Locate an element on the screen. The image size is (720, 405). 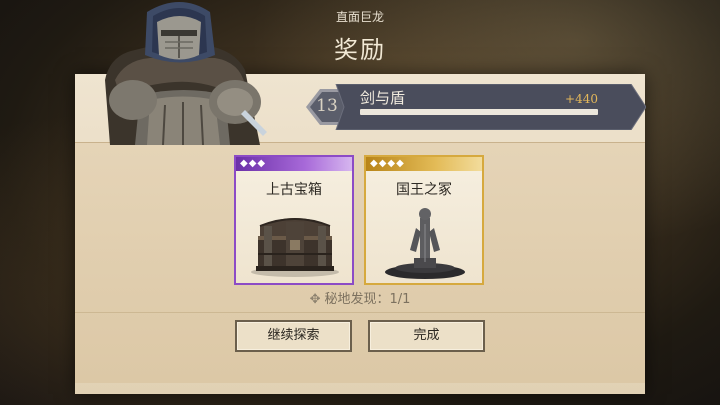
reward-card-king-tomb: ◆◆◆◆ 国王之冢 is located at coordinates (424, 220).